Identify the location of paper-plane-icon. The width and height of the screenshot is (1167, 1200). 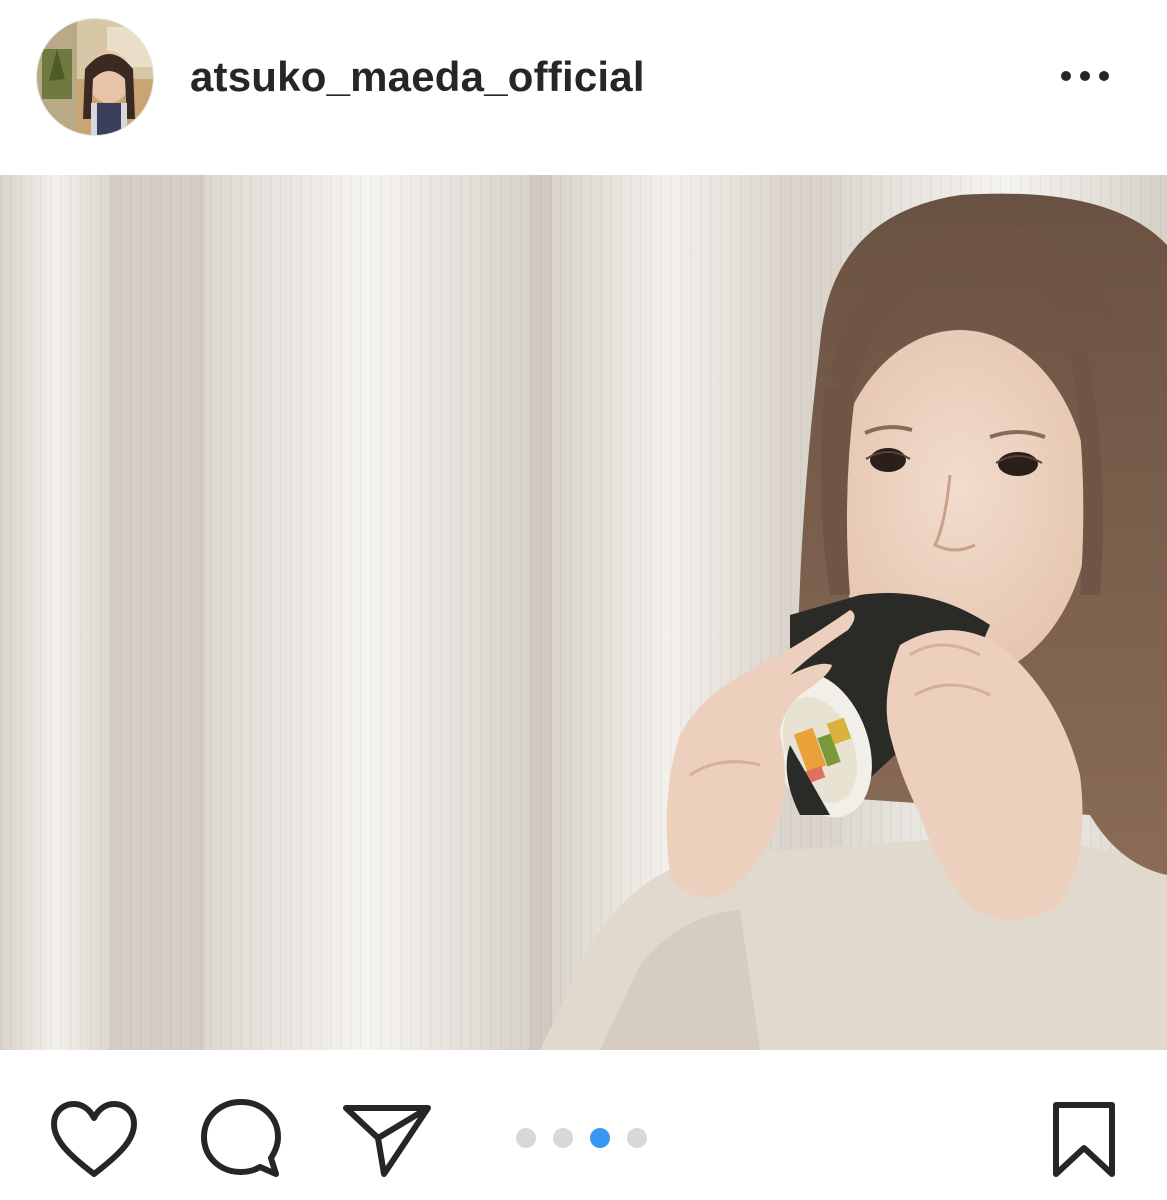
(387, 1141).